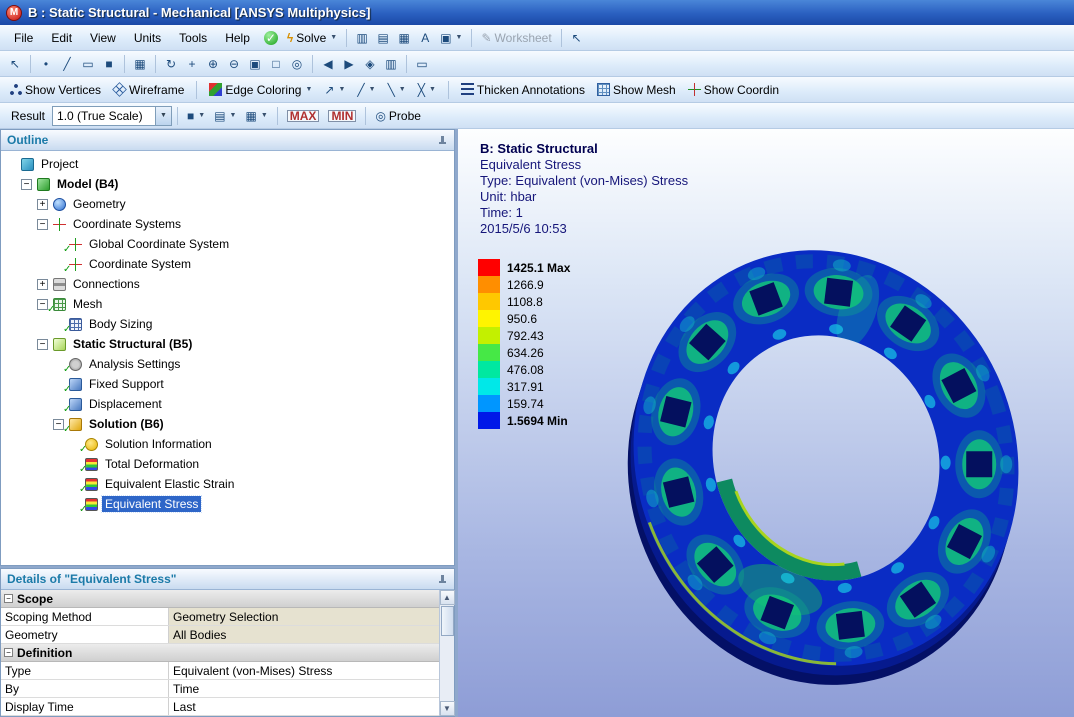 Image resolution: width=1074 pixels, height=717 pixels. Describe the element at coordinates (383, 38) in the screenshot. I see `new-table-icon: ▤` at that location.